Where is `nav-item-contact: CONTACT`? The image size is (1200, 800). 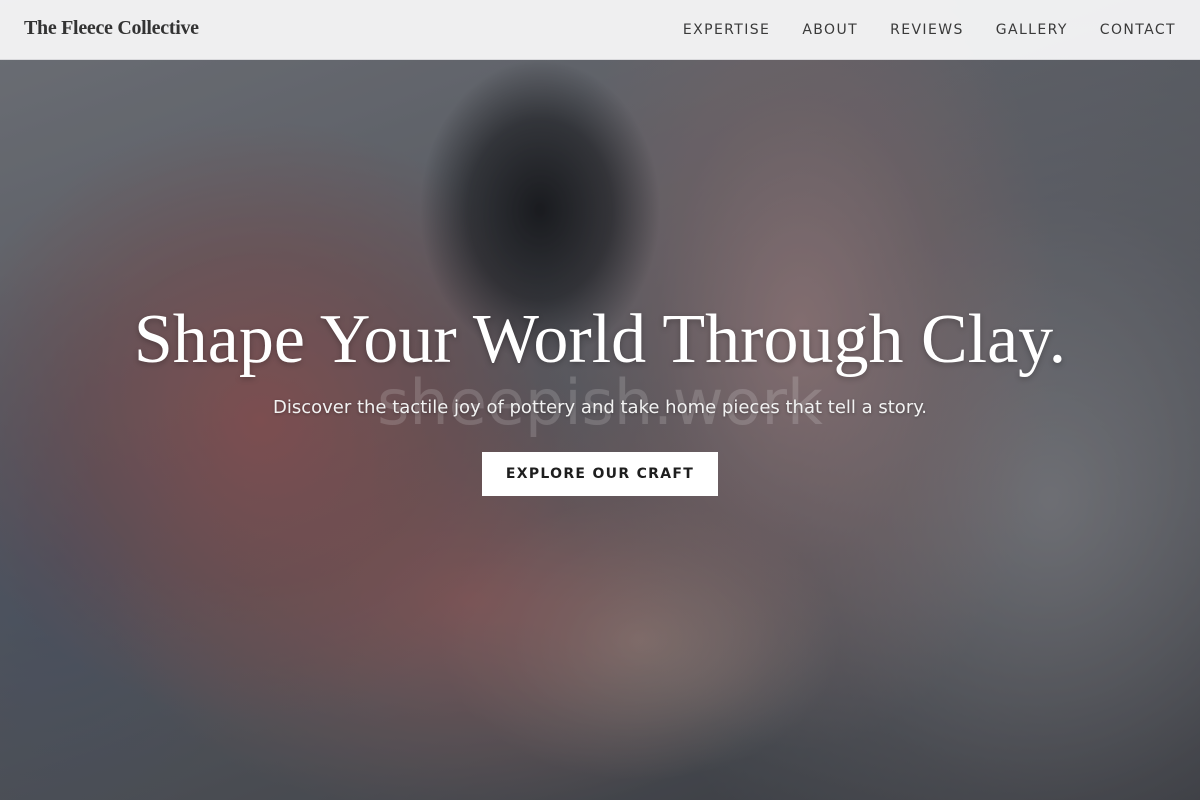 nav-item-contact: CONTACT is located at coordinates (1138, 30).